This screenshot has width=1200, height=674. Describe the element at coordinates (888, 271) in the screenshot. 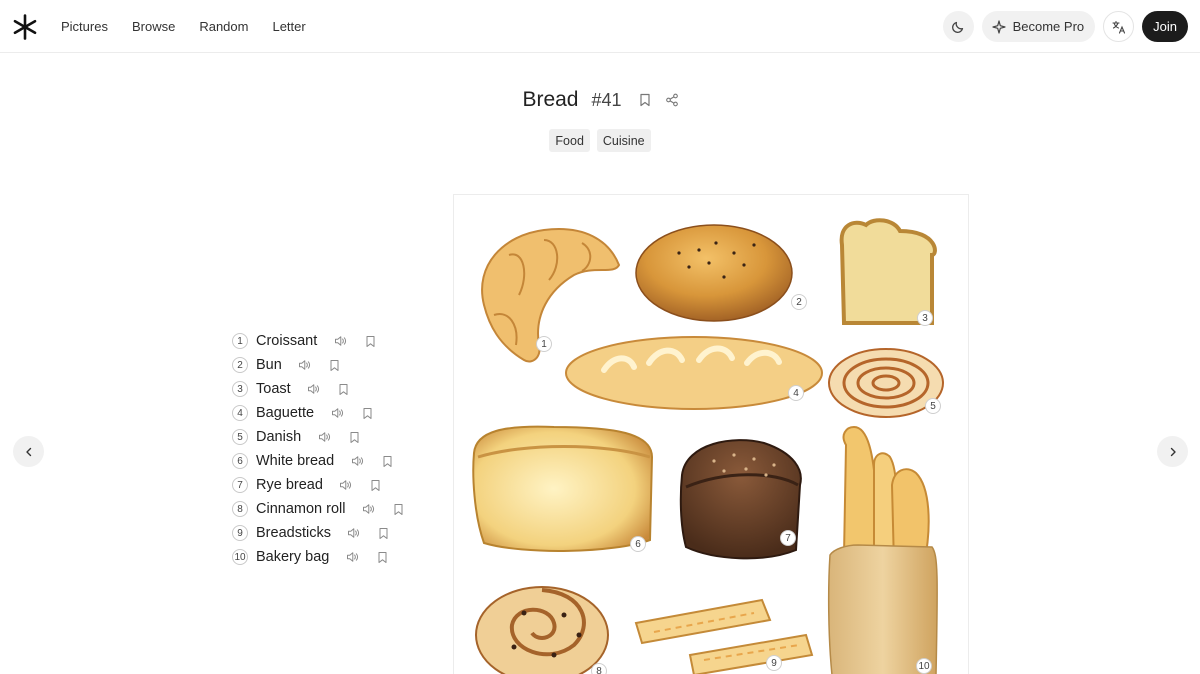

I see `toast-drawing` at that location.